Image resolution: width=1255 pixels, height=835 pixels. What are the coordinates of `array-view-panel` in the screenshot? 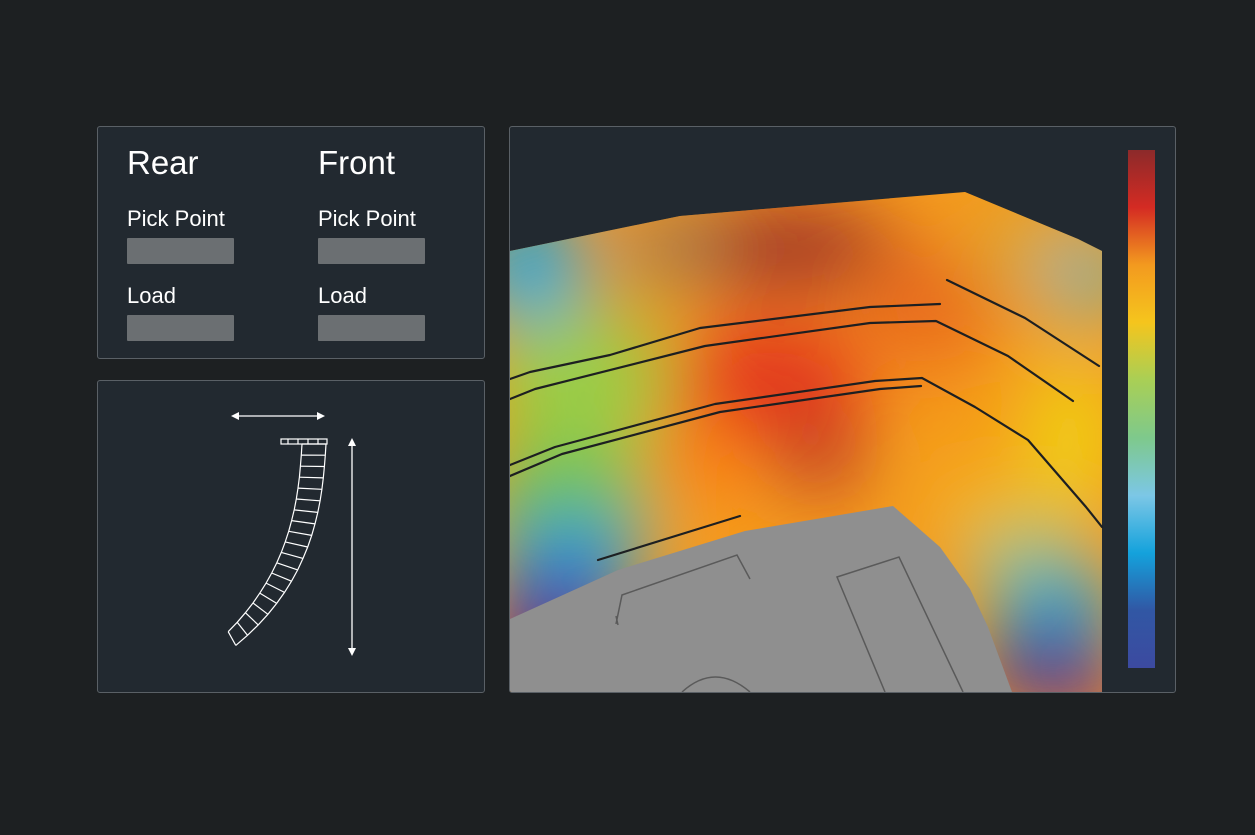 It's located at (291, 536).